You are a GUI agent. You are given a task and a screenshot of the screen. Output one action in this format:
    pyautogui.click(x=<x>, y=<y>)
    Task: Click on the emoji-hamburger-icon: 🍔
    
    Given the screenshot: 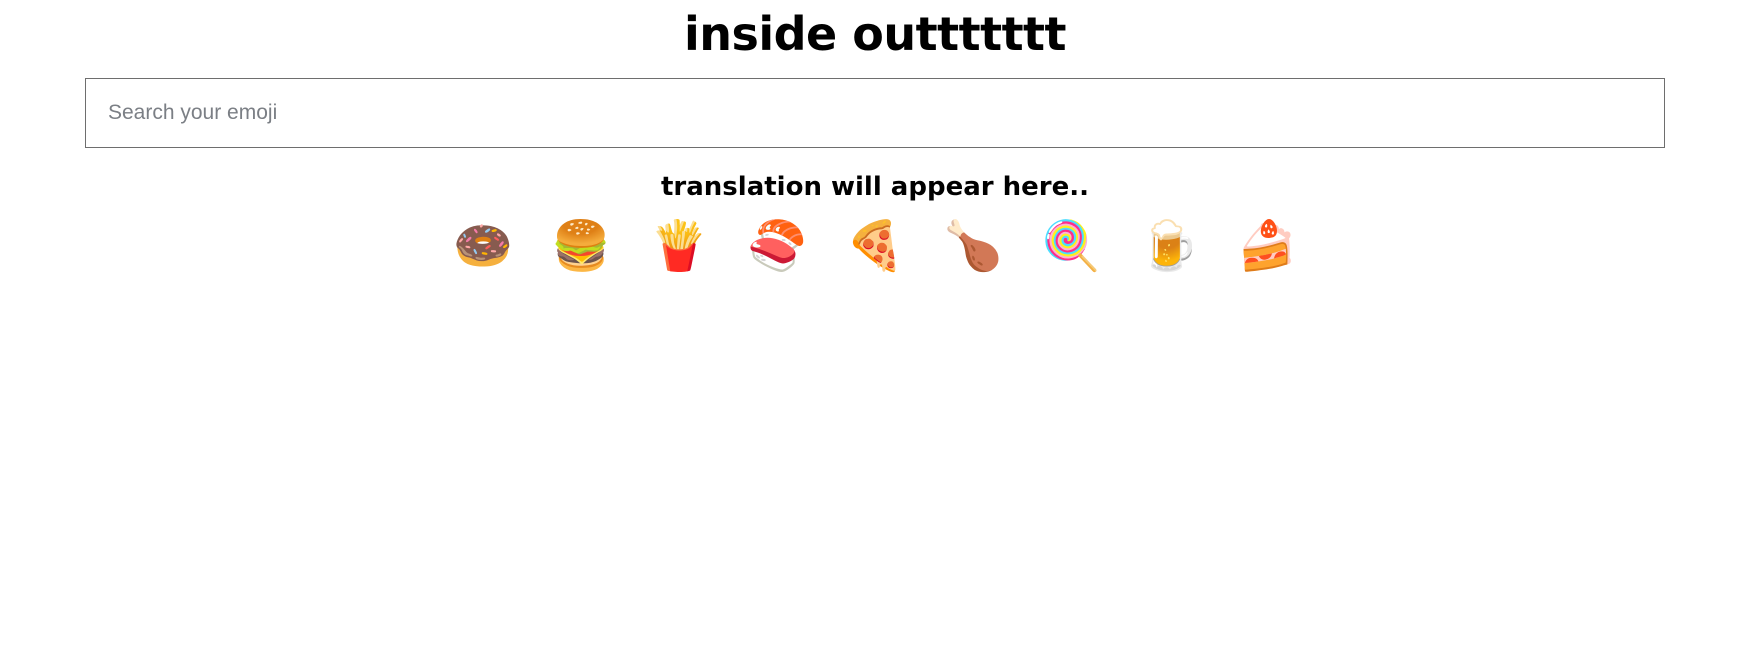 What is the action you would take?
    pyautogui.click(x=581, y=246)
    